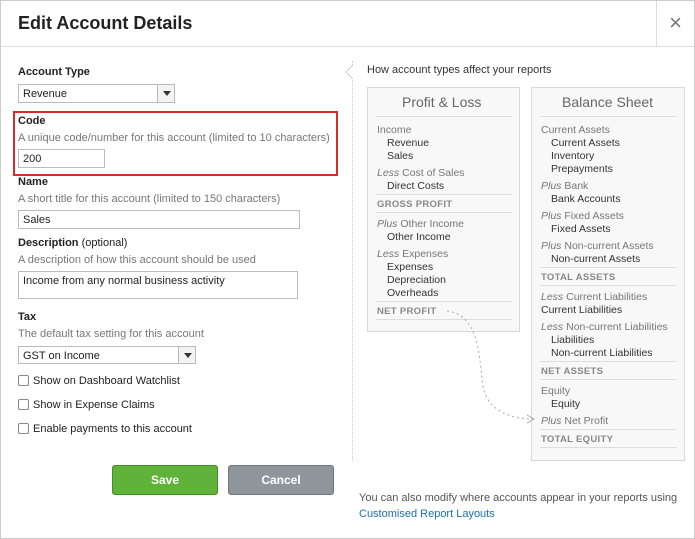  What do you see at coordinates (388, 173) in the screenshot?
I see `pl-less: Less` at bounding box center [388, 173].